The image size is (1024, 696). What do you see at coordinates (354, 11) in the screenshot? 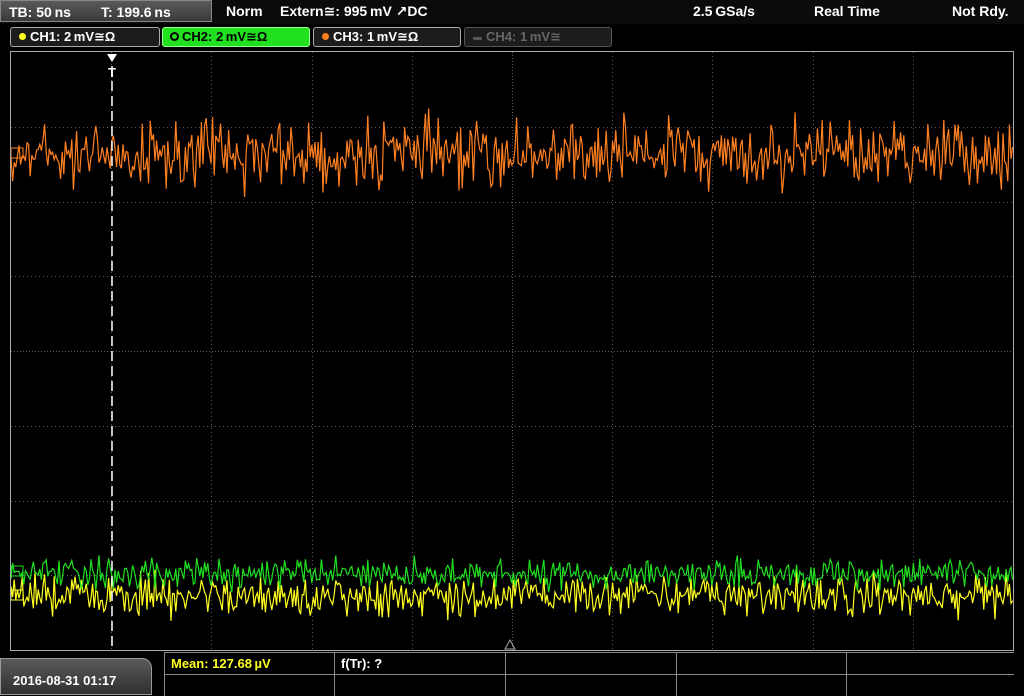
I see `trigger-source: Extern≅: 995 mV ↗DC` at bounding box center [354, 11].